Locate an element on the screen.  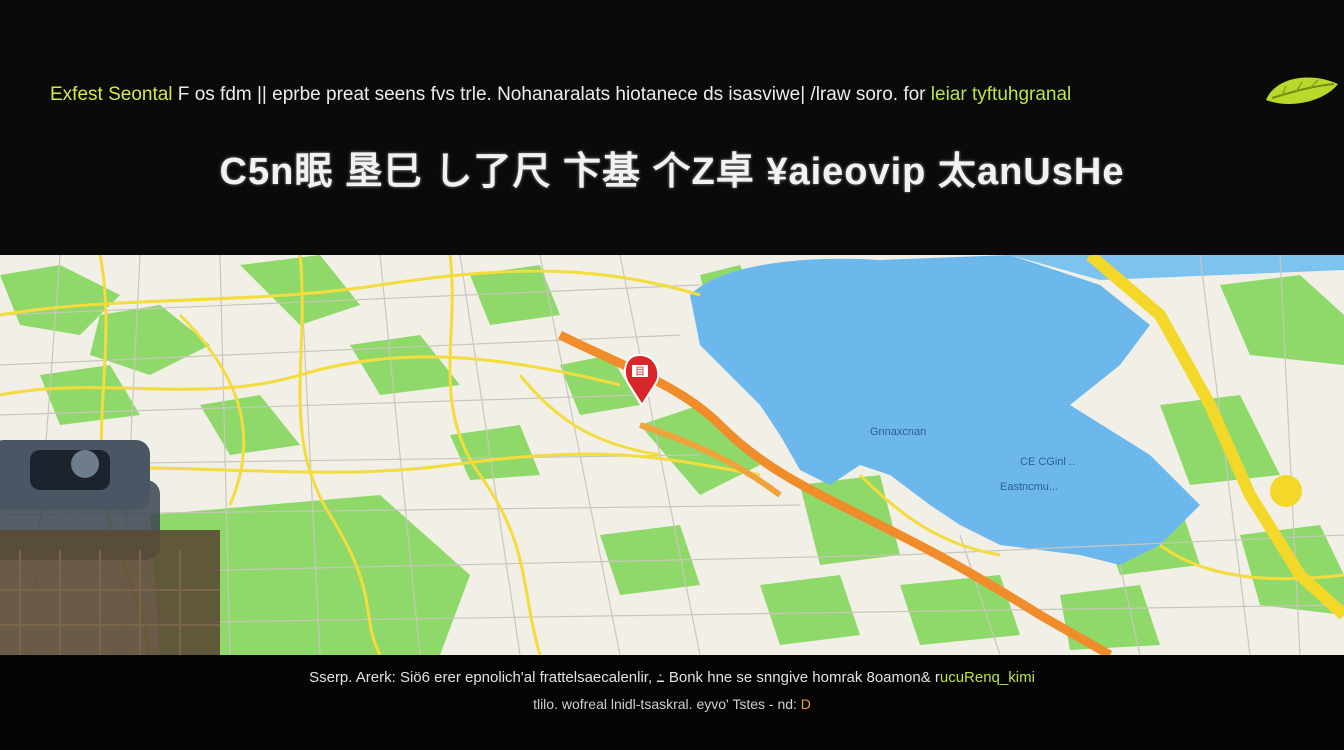
header-suffix: leiar tyftuhgranal is located at coordinates (998, 94).